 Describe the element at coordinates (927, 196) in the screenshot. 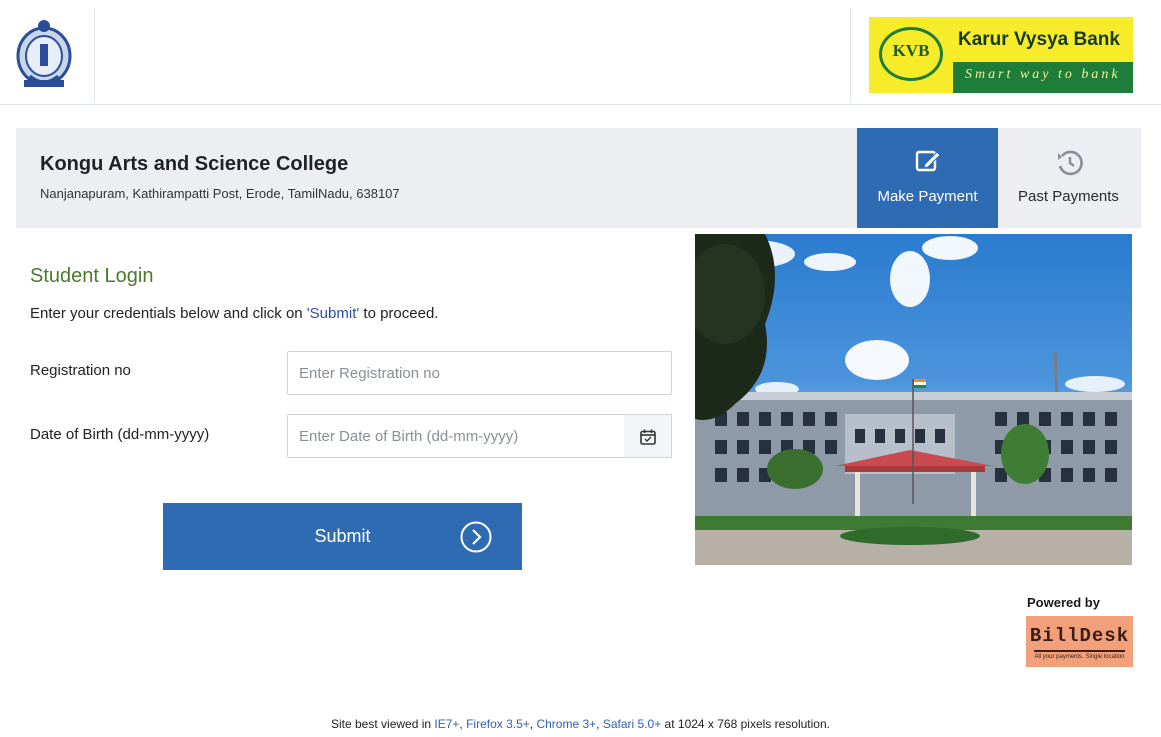

I see `tab-make-payment-label: Make Payment` at that location.